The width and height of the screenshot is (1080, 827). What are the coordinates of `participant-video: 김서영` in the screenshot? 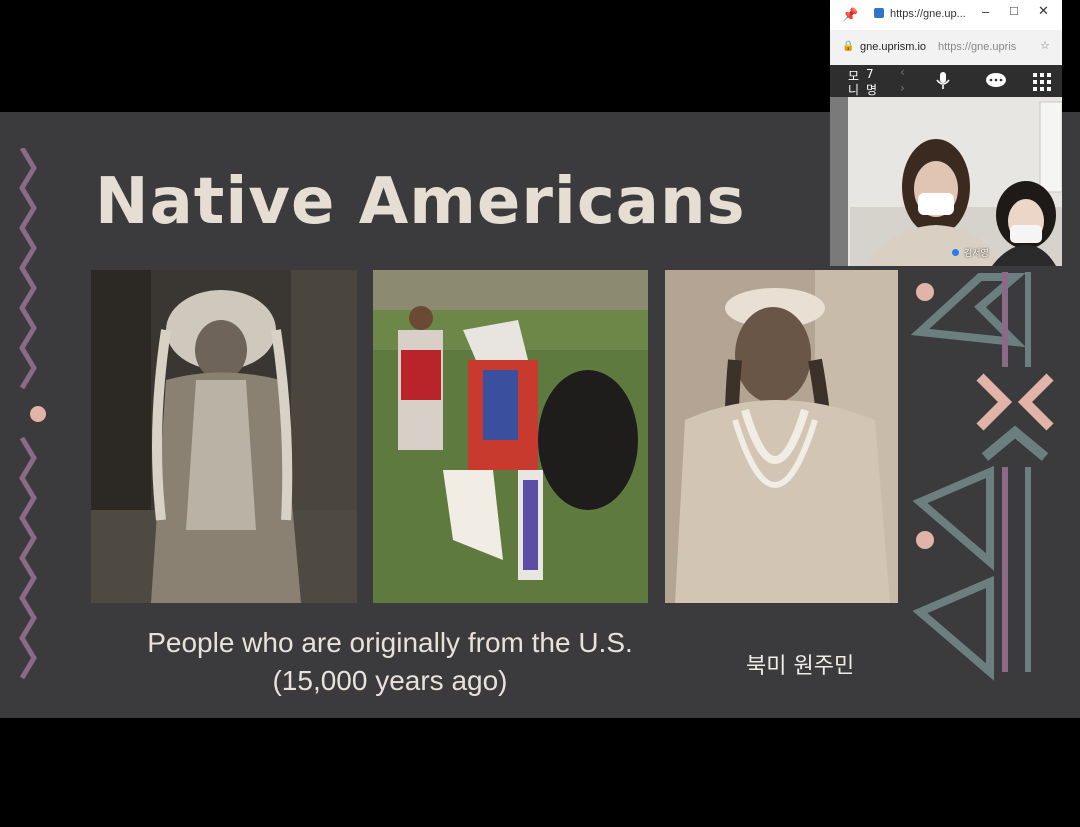 It's located at (946, 181).